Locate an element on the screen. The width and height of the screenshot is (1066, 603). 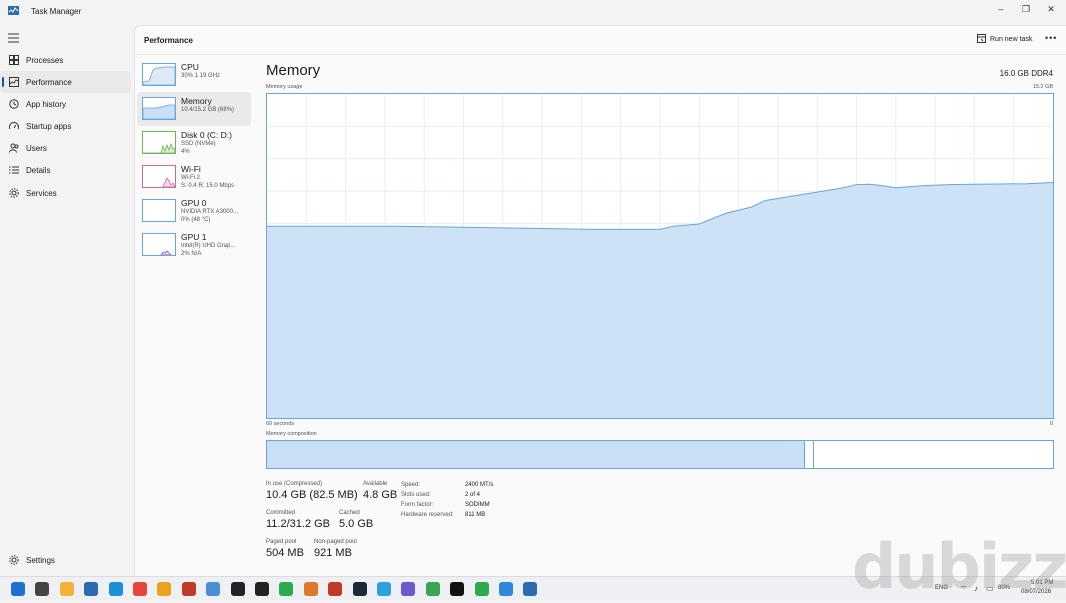
app-dark-icon is located at coordinates (262, 589).